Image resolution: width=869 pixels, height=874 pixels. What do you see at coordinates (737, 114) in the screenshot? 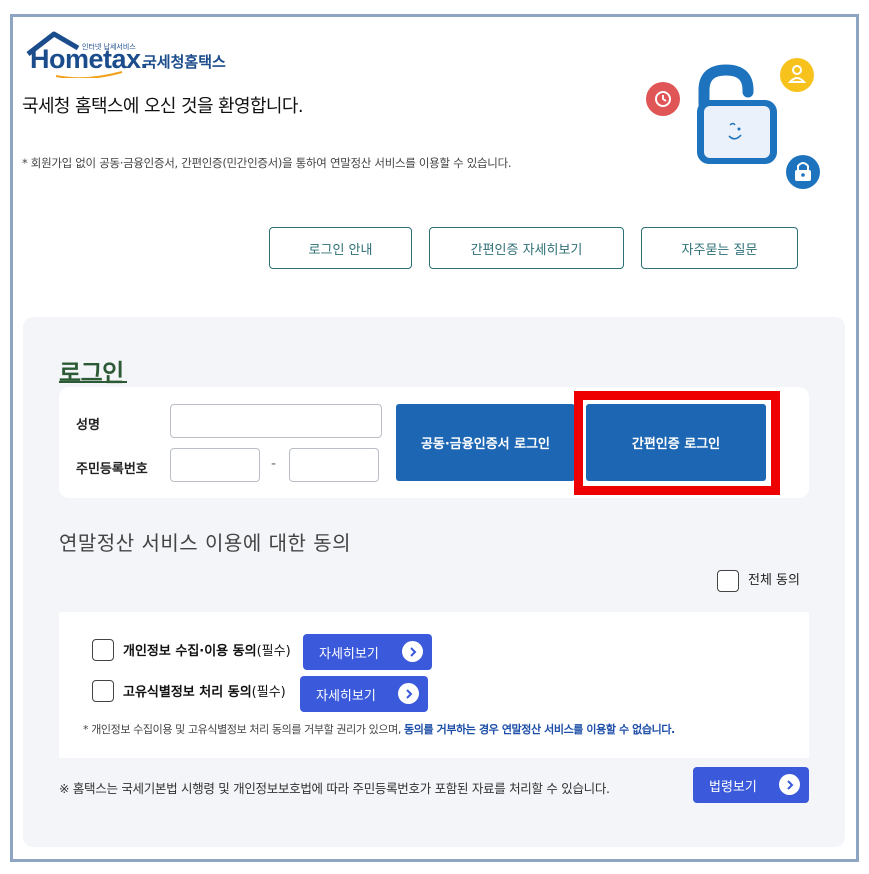
I see `open-lock-icon` at bounding box center [737, 114].